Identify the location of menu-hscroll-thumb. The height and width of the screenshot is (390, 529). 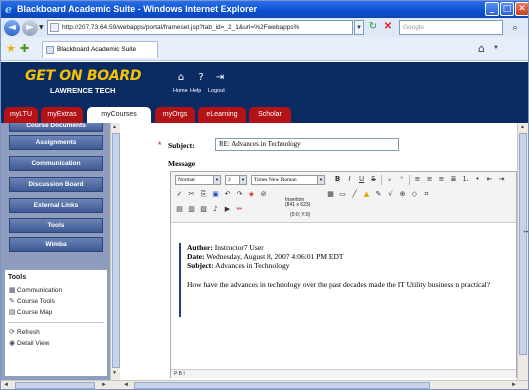
(55, 385).